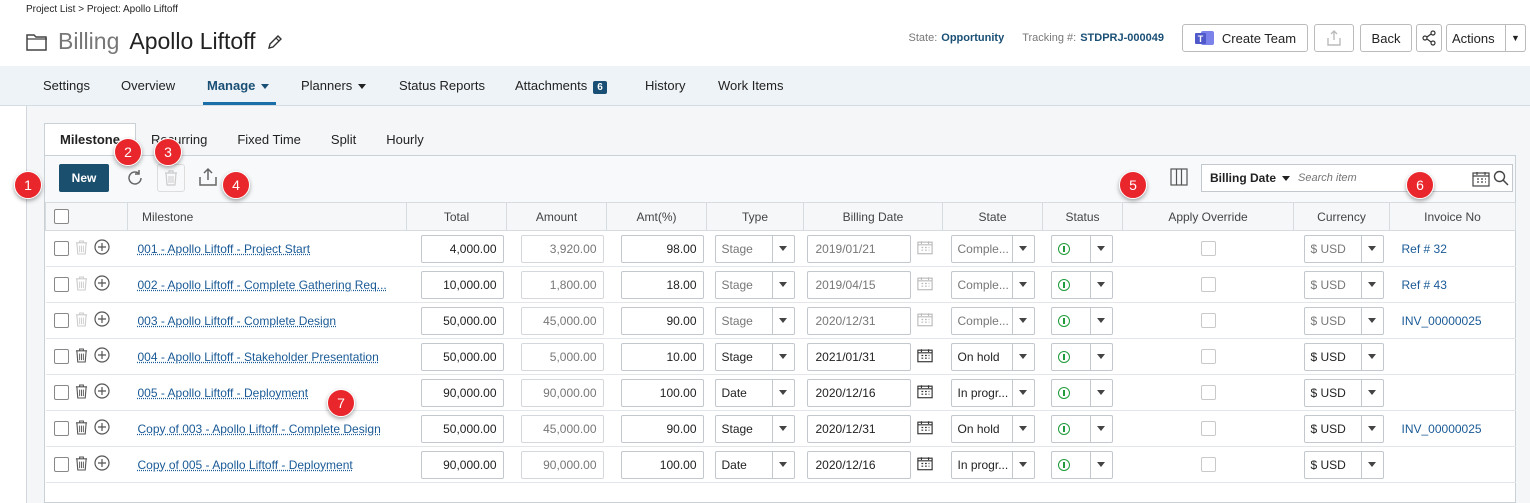 The image size is (1530, 503). I want to click on tab-split: Split, so click(343, 139).